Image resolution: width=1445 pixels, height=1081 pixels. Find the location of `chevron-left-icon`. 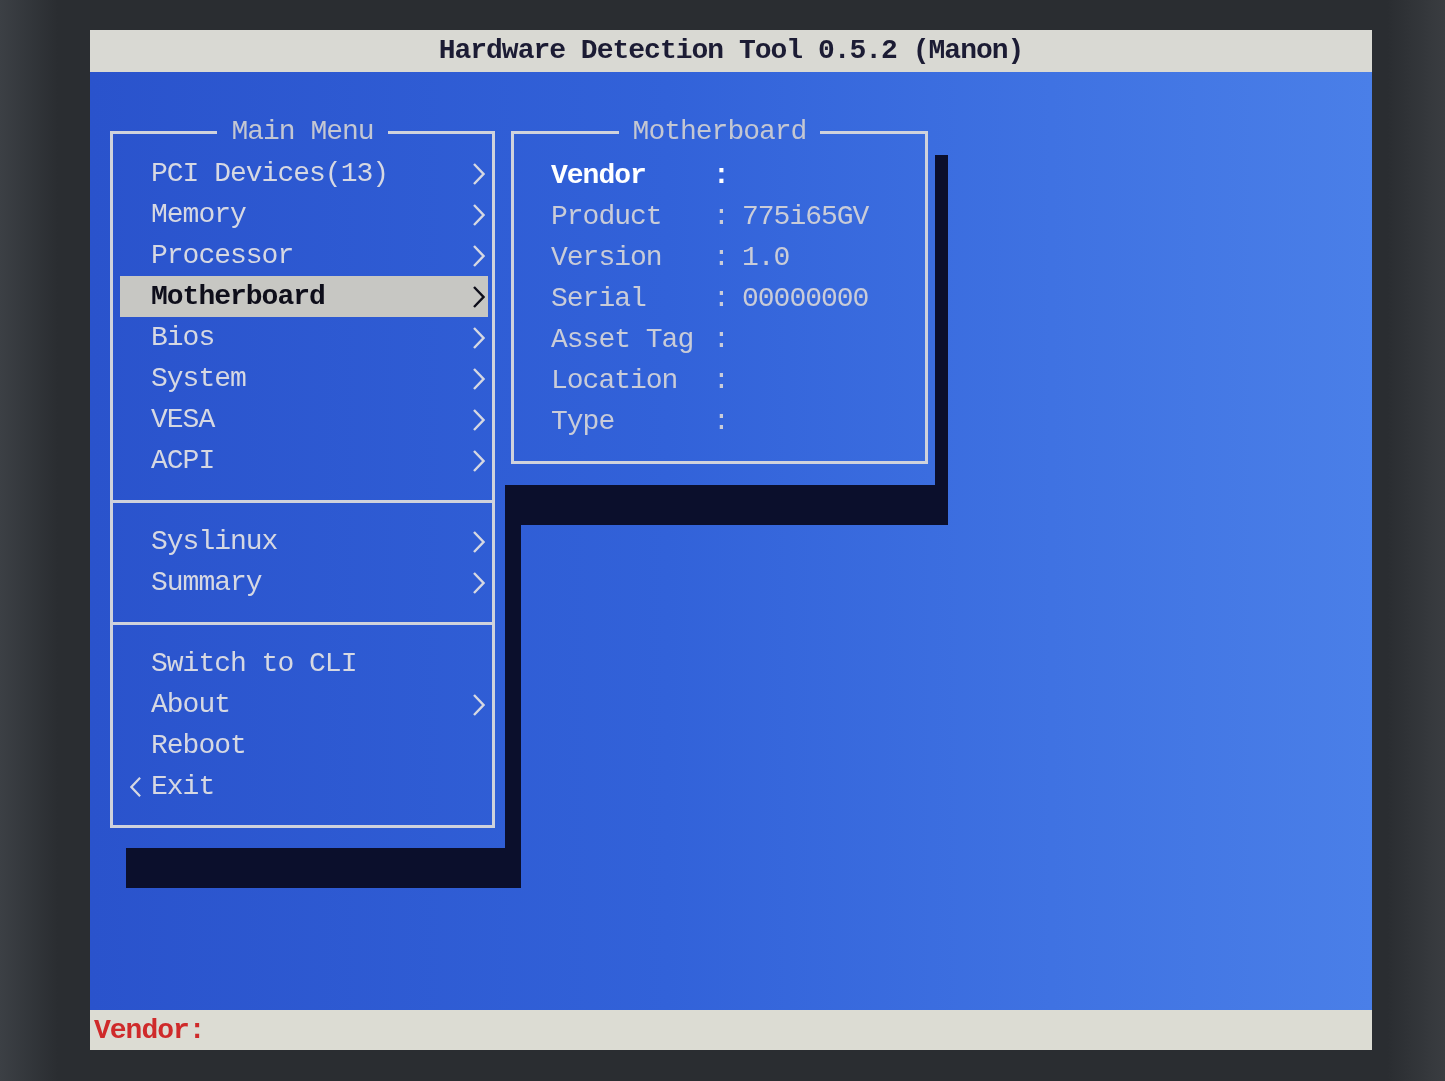

chevron-left-icon is located at coordinates (135, 786).